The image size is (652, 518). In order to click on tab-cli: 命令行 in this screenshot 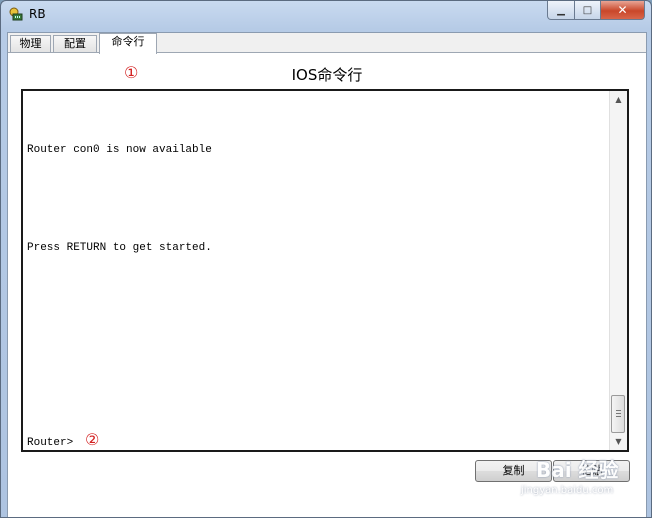, I will do `click(128, 43)`.